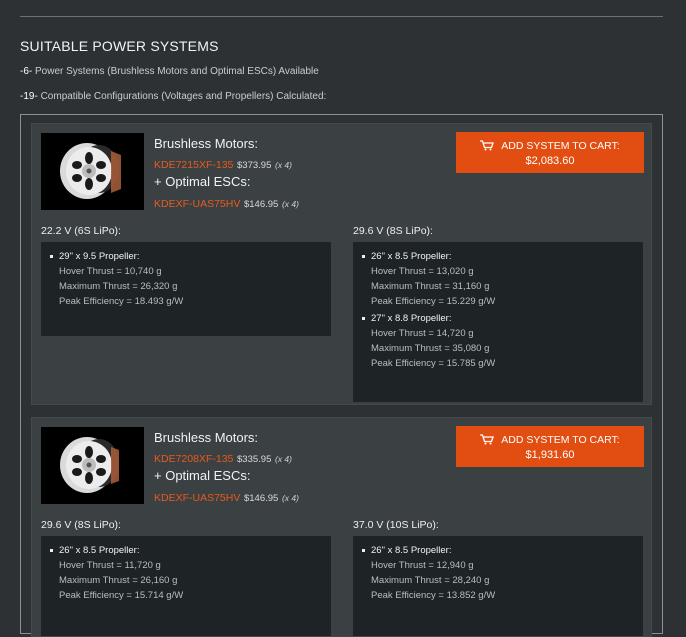 This screenshot has width=686, height=637. I want to click on voltage-label: 22.2 V (6S LiPo):, so click(81, 231).